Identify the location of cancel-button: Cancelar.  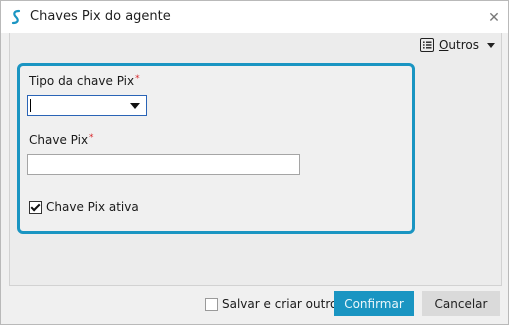
(461, 303).